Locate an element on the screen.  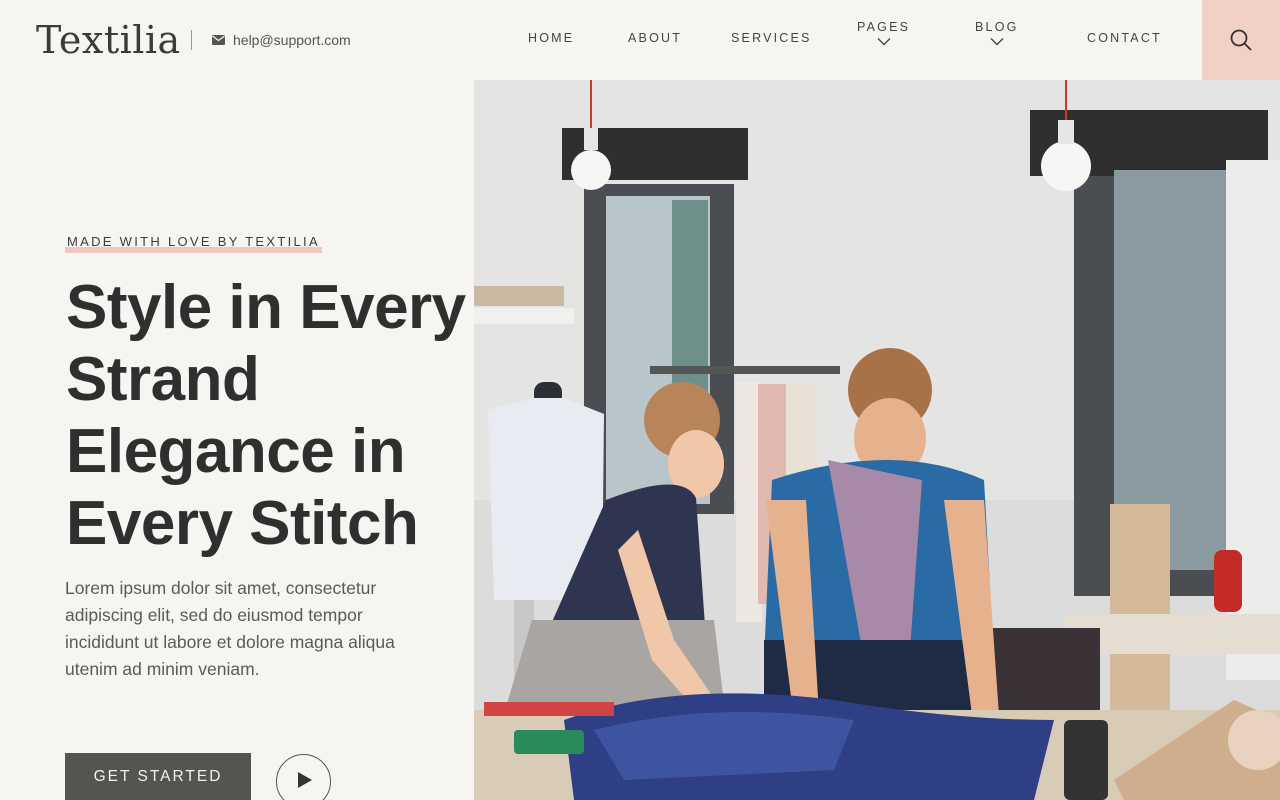
nav-blog: BLOG is located at coordinates (997, 33).